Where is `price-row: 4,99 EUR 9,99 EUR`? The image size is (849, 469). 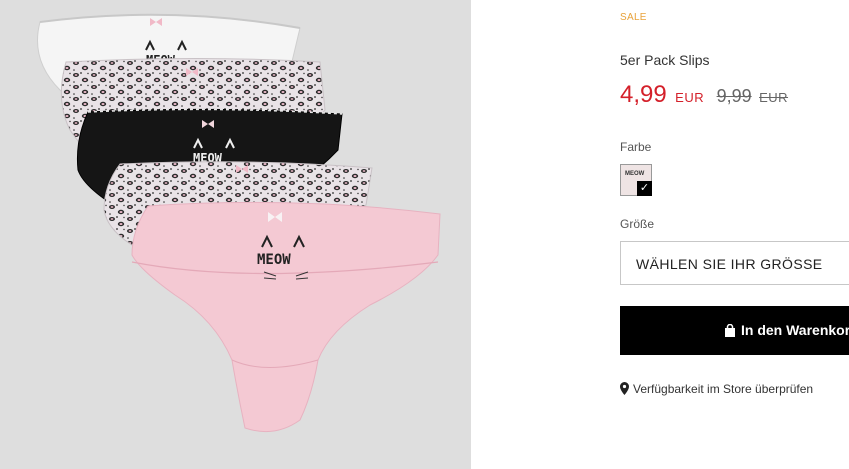
price-row: 4,99 EUR 9,99 EUR is located at coordinates (704, 95).